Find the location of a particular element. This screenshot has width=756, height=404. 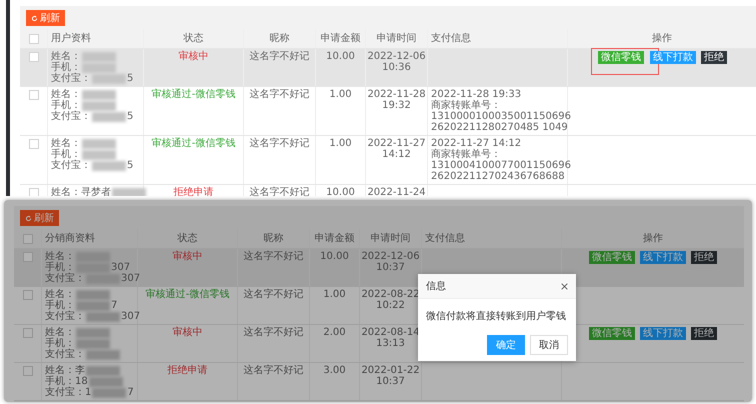

column-header: 用户资料 is located at coordinates (71, 38).